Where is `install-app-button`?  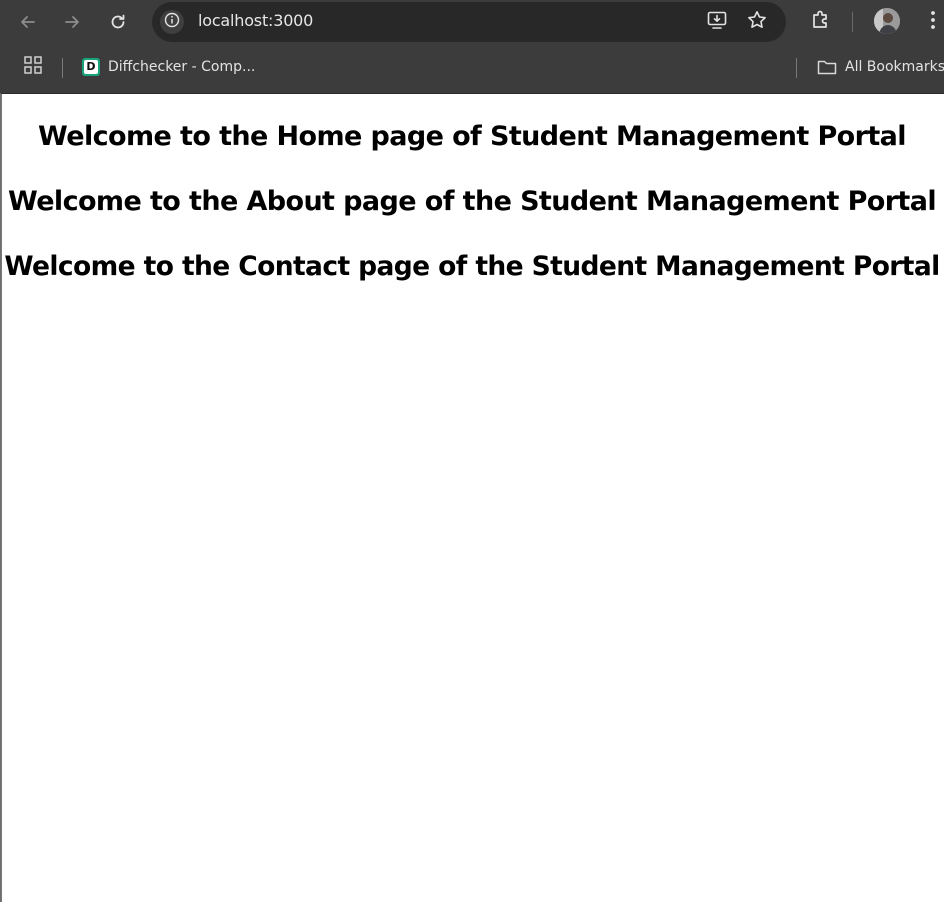 install-app-button is located at coordinates (717, 22).